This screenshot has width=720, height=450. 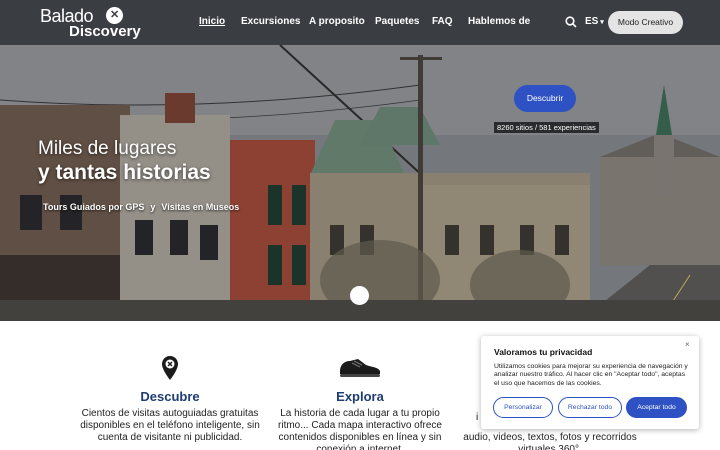 I want to click on hero-title-line2: y tantas historias, so click(x=124, y=172).